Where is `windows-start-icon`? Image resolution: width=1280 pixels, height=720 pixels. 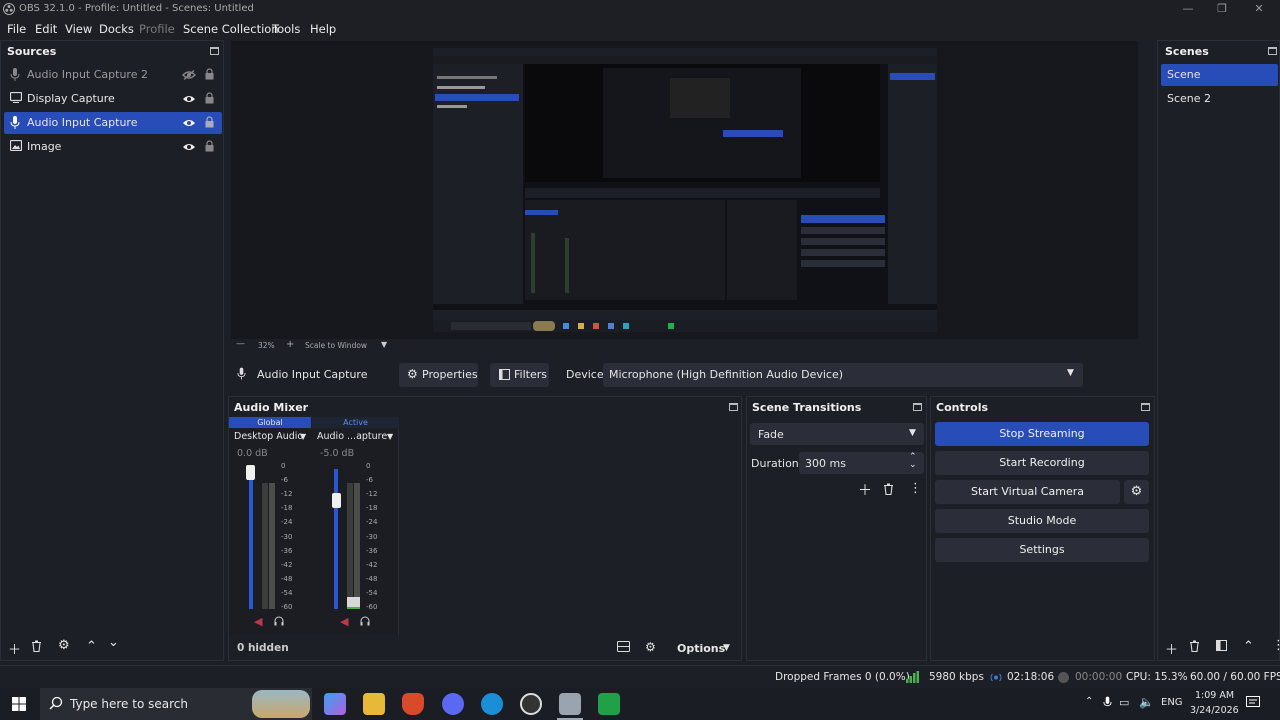
windows-start-icon is located at coordinates (19, 704).